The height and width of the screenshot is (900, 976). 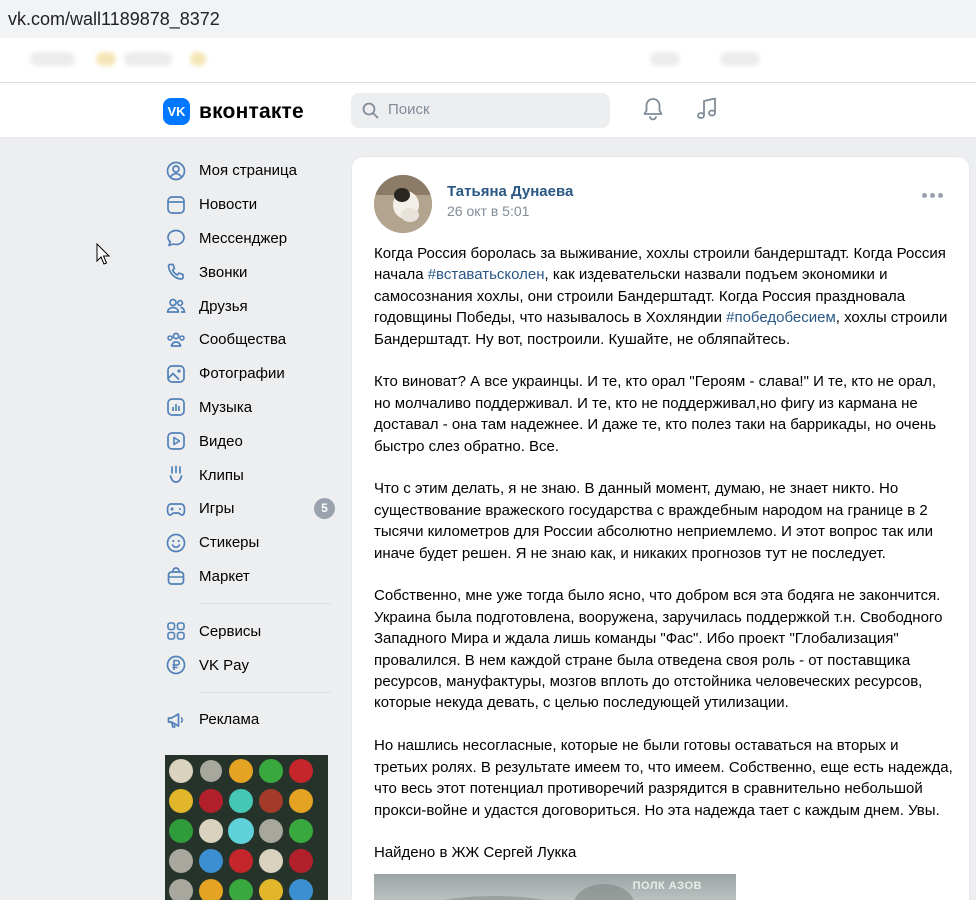 I want to click on game-ad-banner, so click(x=246, y=827).